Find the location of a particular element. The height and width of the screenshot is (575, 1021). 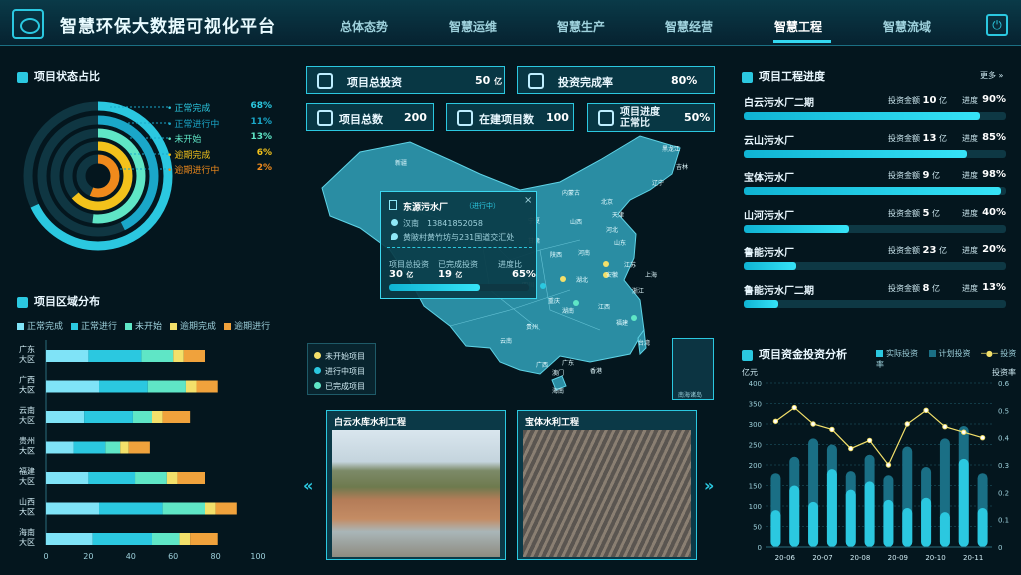

database-icon is located at coordinates (747, 355).